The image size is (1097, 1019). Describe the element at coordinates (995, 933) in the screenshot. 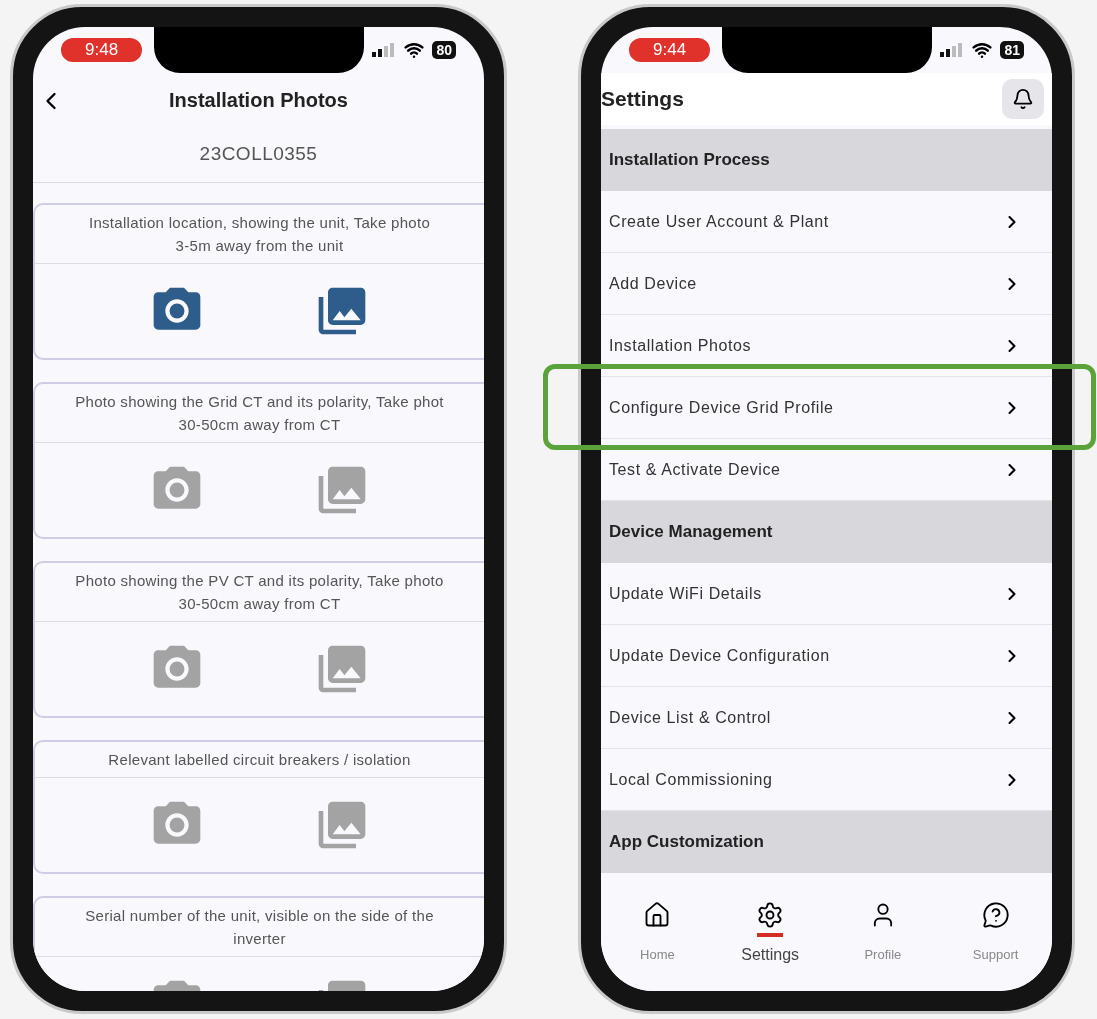

I see `tab: Support` at that location.